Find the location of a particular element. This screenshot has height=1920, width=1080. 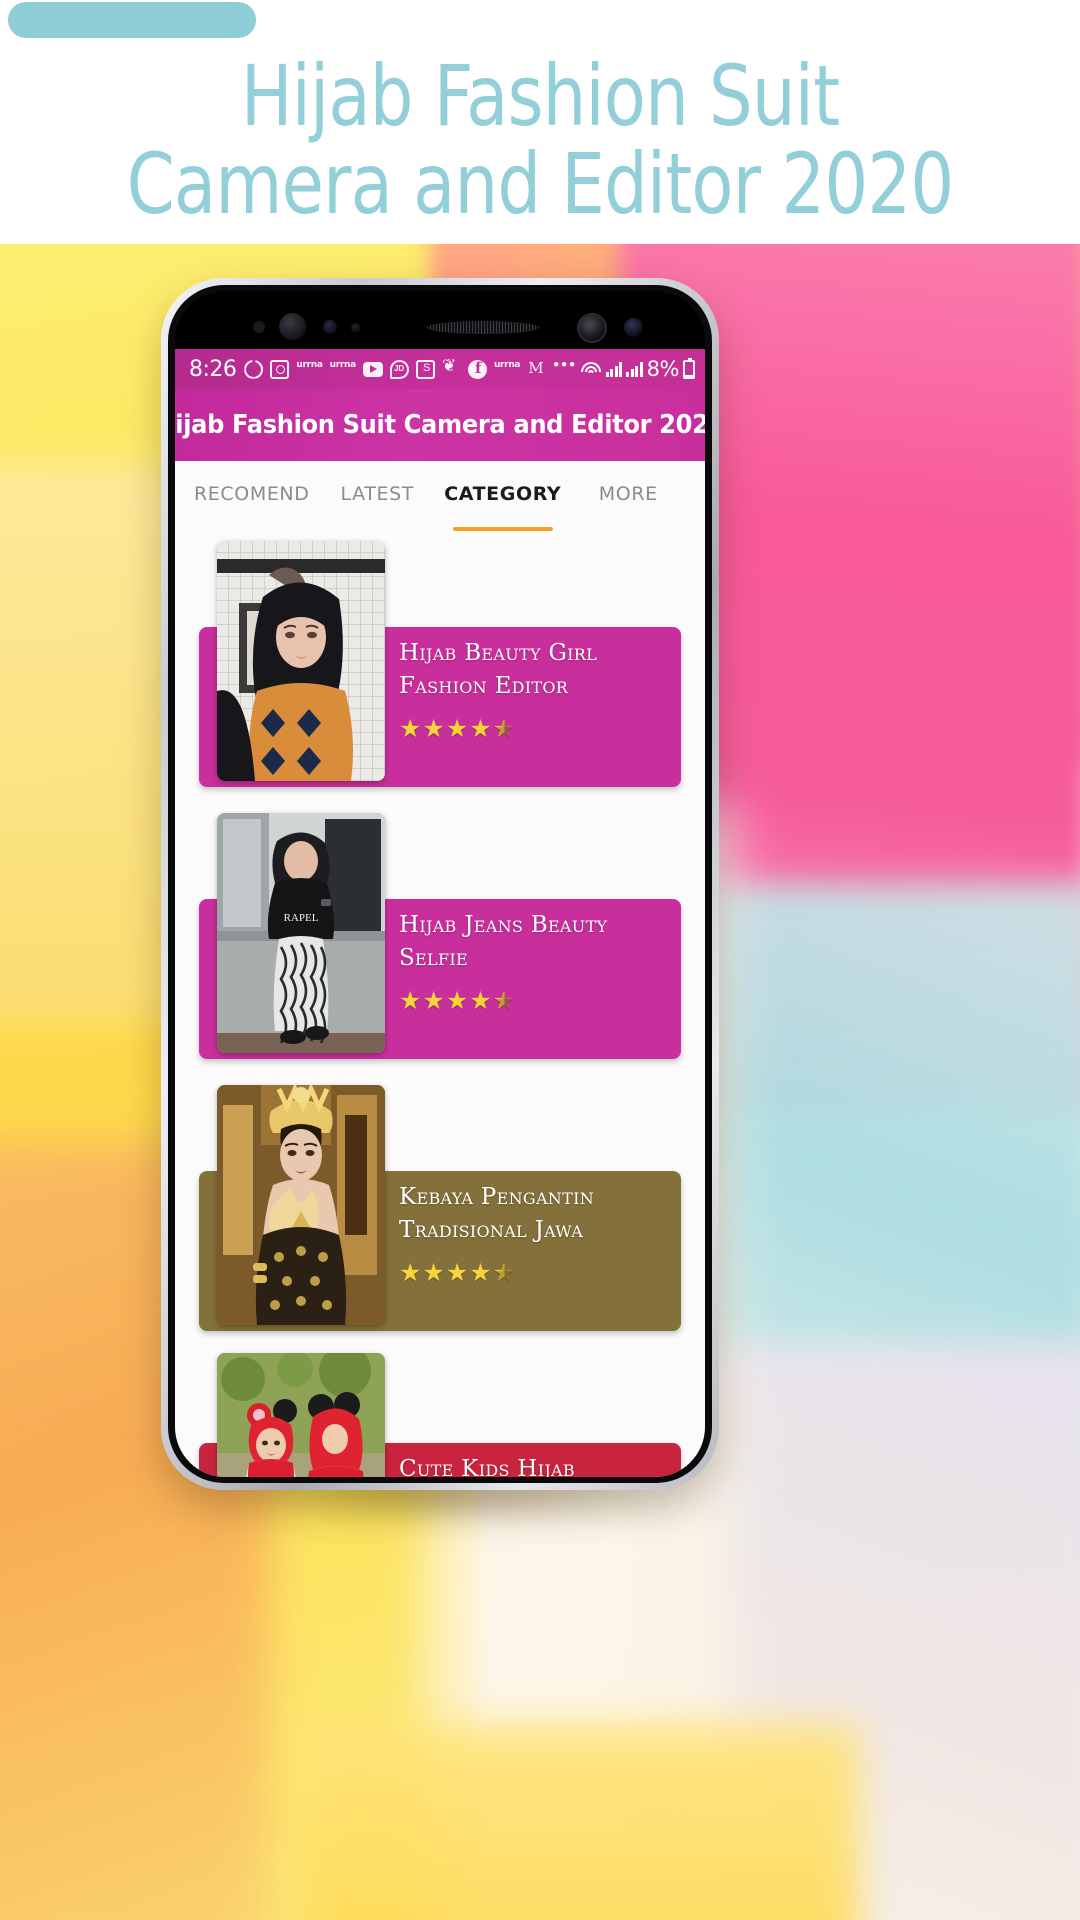

card-title: Kebaya Pengantin Tradisional Jawa is located at coordinates (496, 1213).